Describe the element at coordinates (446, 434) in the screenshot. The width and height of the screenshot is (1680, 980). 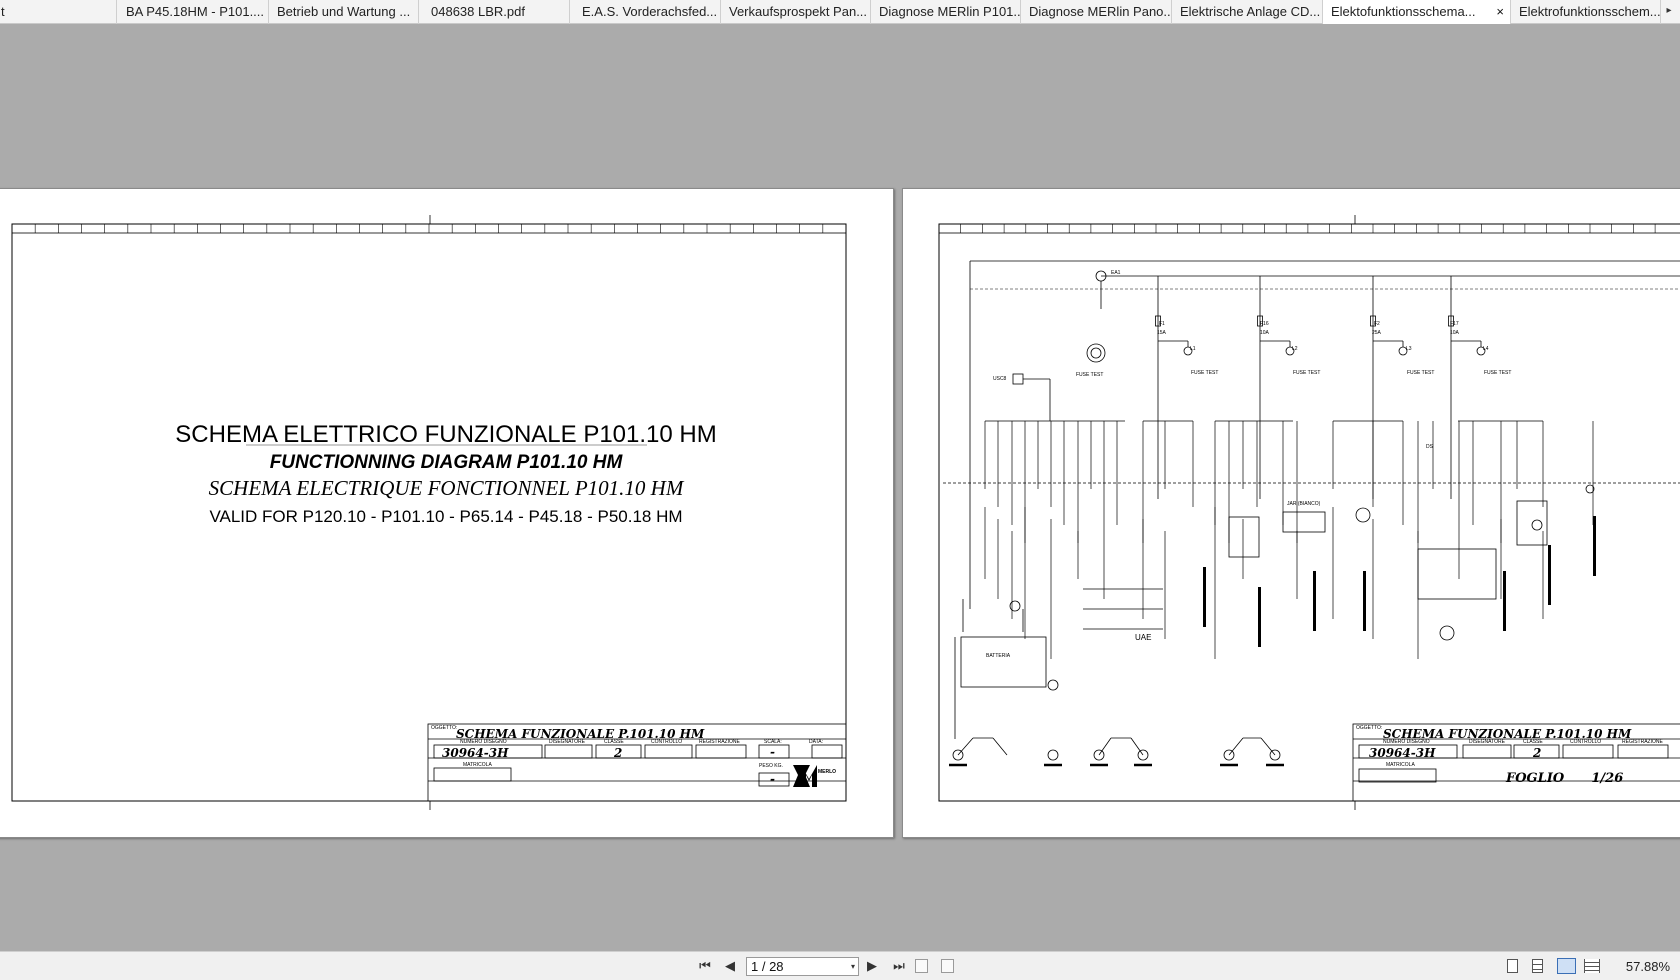
I see `drawing-title-italian: SCHEMA ELETTRICO FUNZIONALE P101.10 HM` at that location.